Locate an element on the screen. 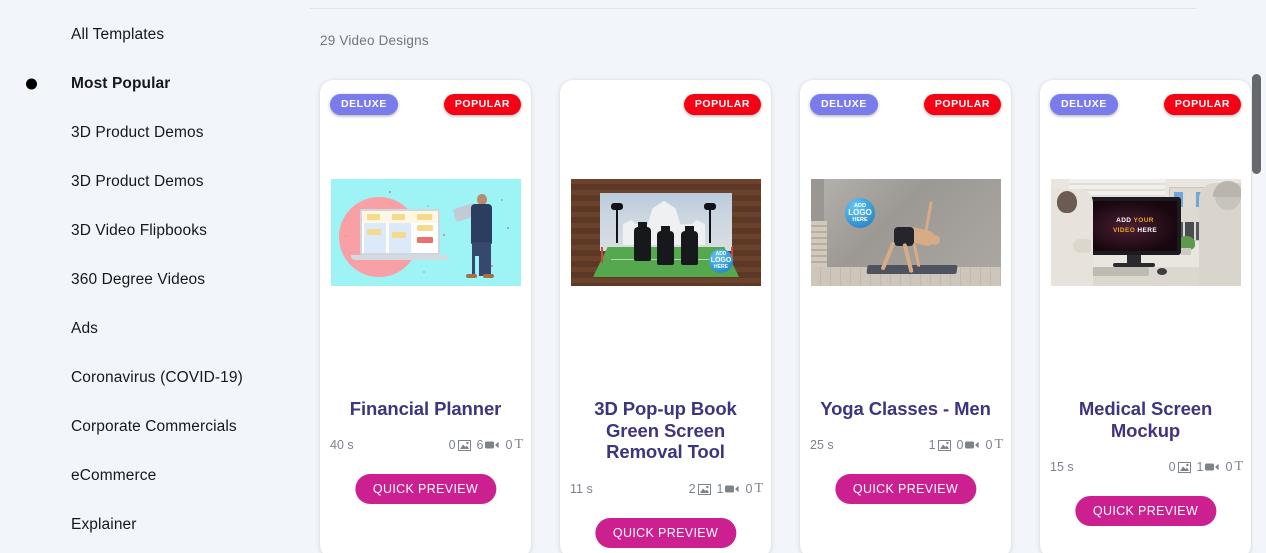  video-count: 1 is located at coordinates (1208, 467).